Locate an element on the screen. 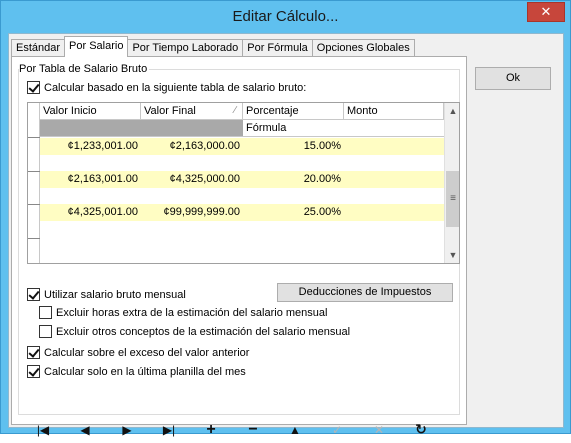 This screenshot has width=571, height=443. scroll-up-icon: ▲ is located at coordinates (452, 111).